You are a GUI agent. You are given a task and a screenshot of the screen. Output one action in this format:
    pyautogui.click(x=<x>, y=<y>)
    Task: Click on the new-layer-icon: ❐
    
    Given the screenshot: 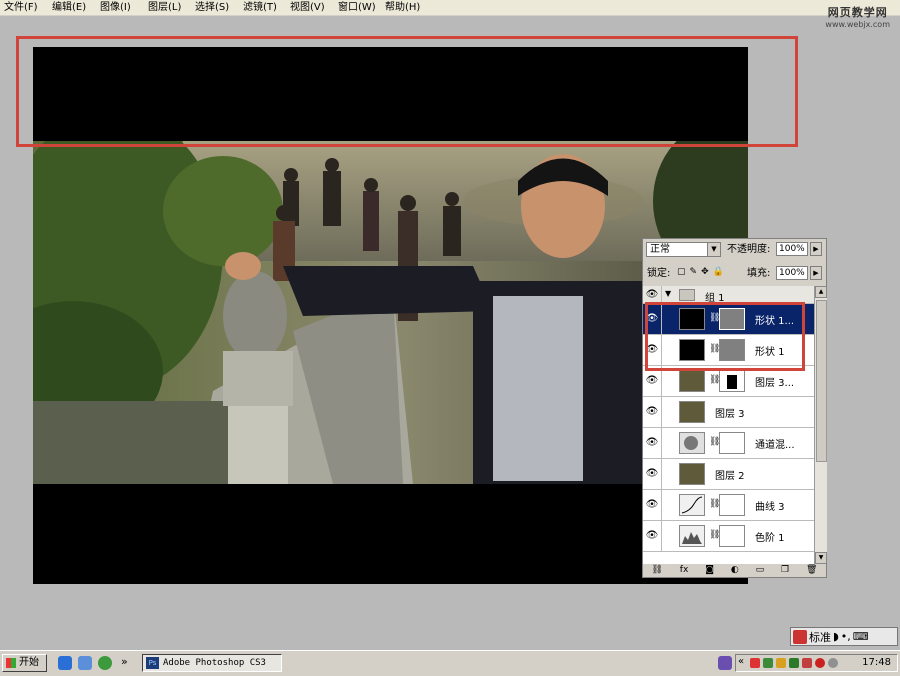 What is the action you would take?
    pyautogui.click(x=785, y=570)
    